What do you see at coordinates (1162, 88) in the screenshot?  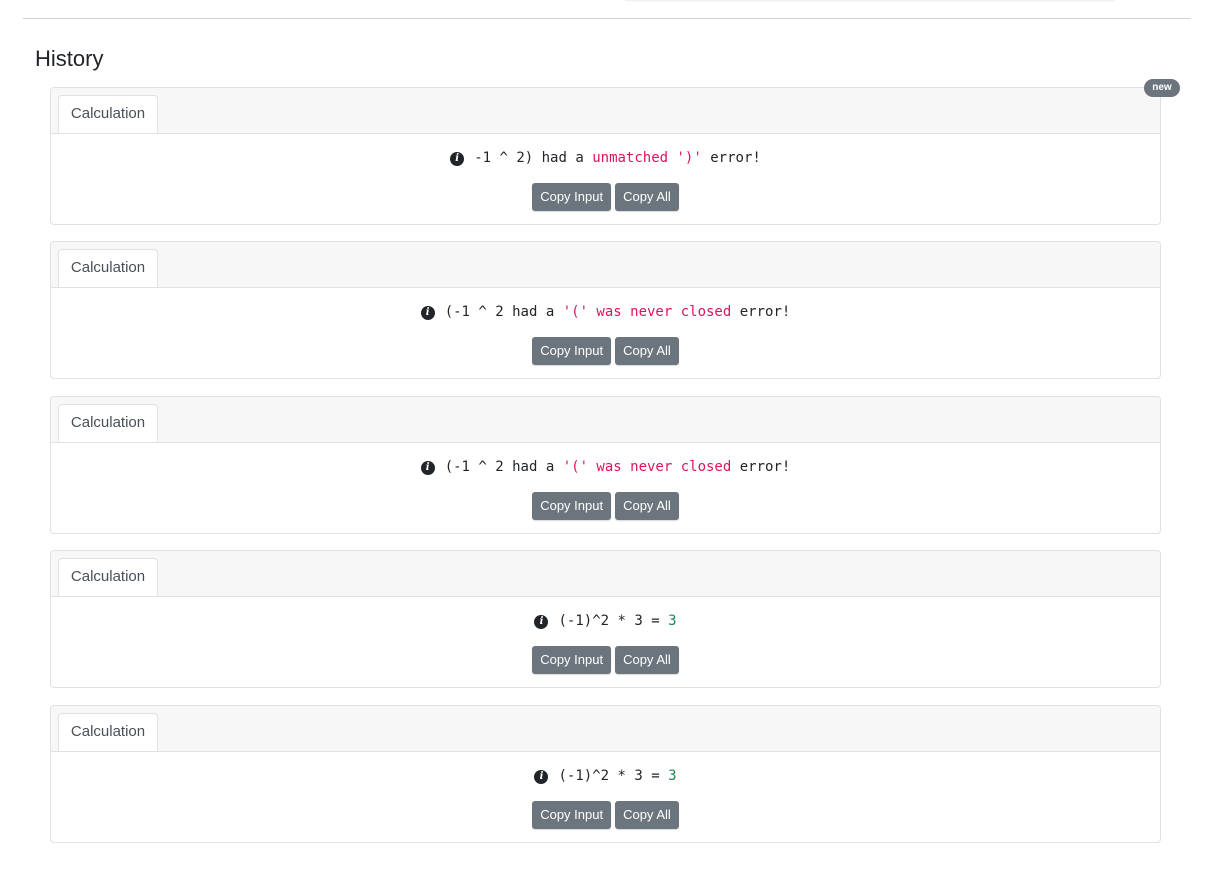 I see `new-badge: new` at bounding box center [1162, 88].